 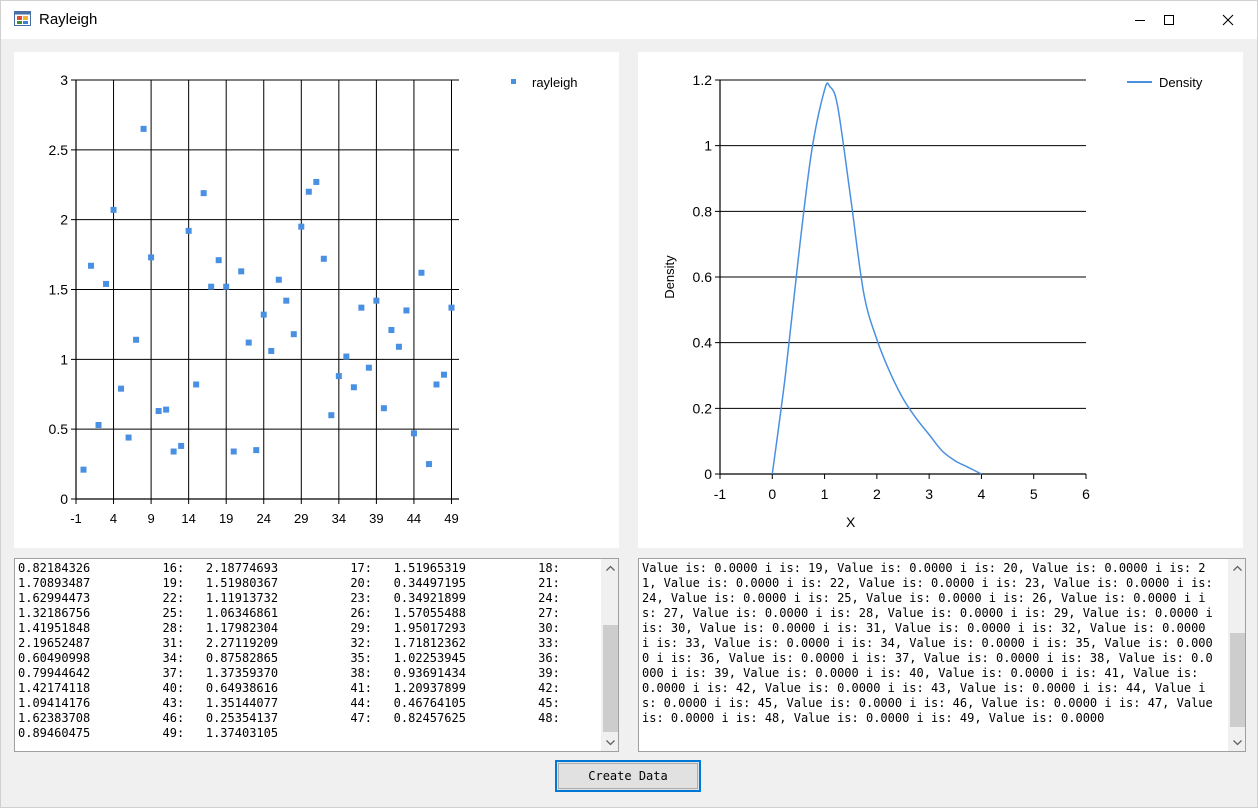 I want to click on create-data-button: Create Data, so click(x=628, y=776).